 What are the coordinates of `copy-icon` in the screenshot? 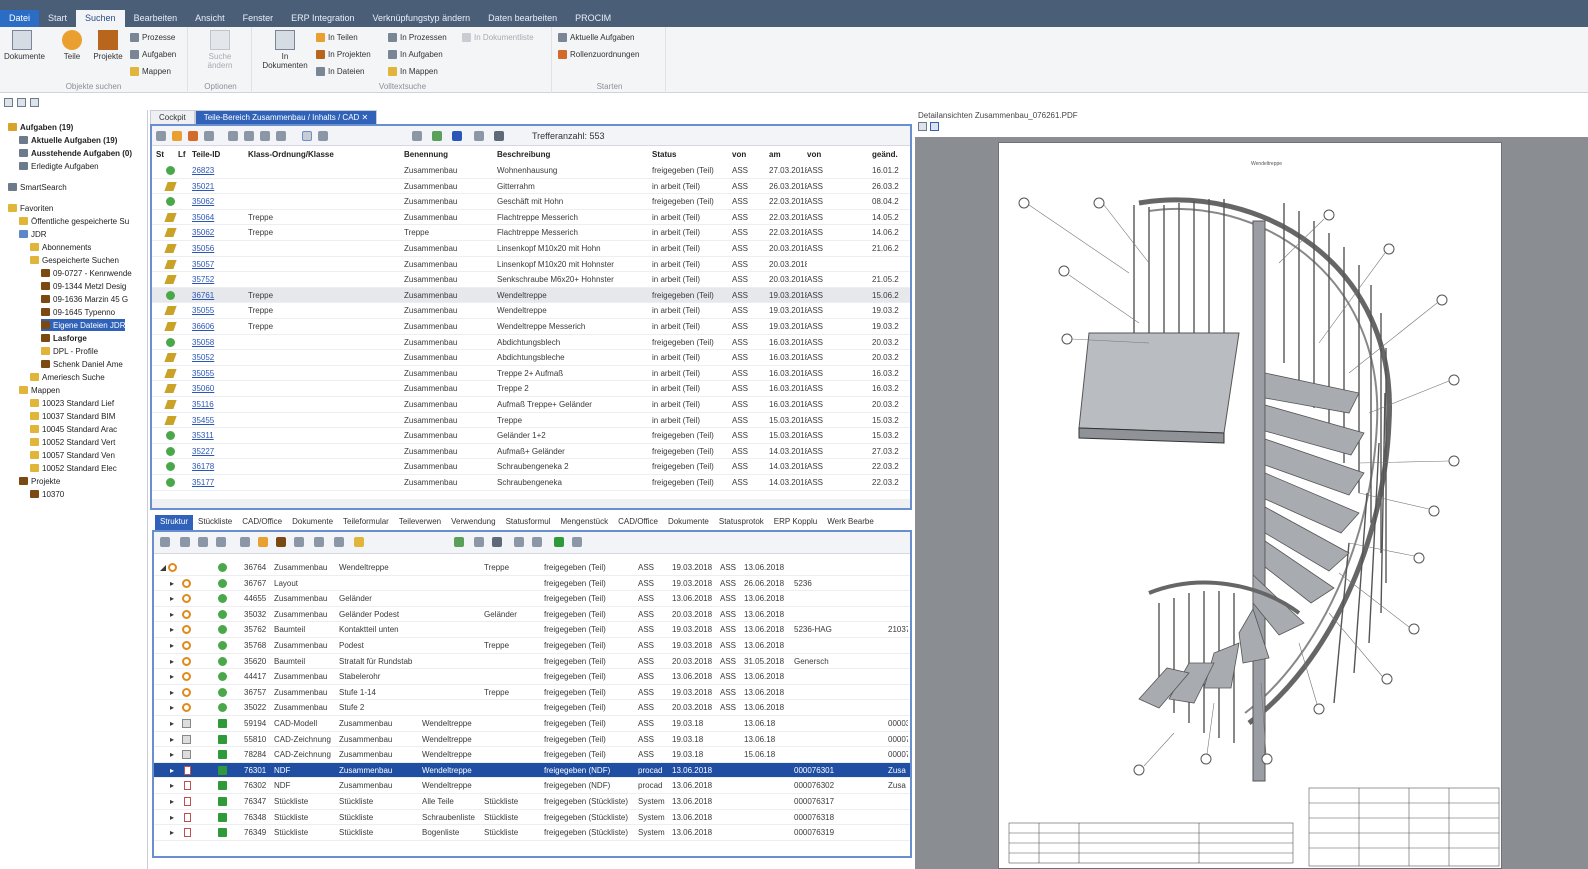 It's located at (209, 136).